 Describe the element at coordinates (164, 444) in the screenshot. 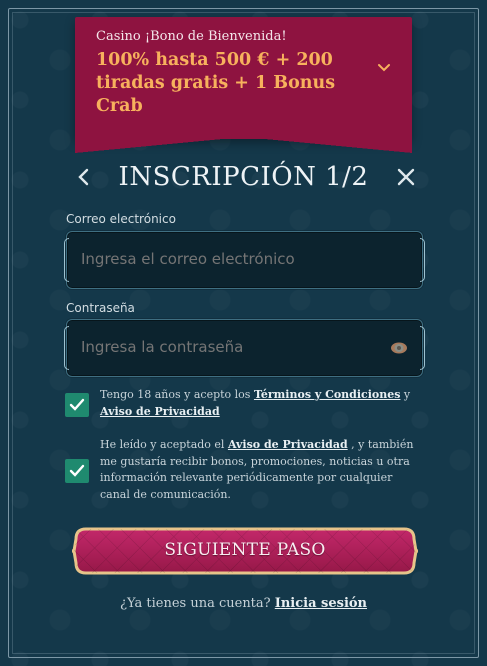

I see `marketing-text-before: He leído y aceptado el` at that location.